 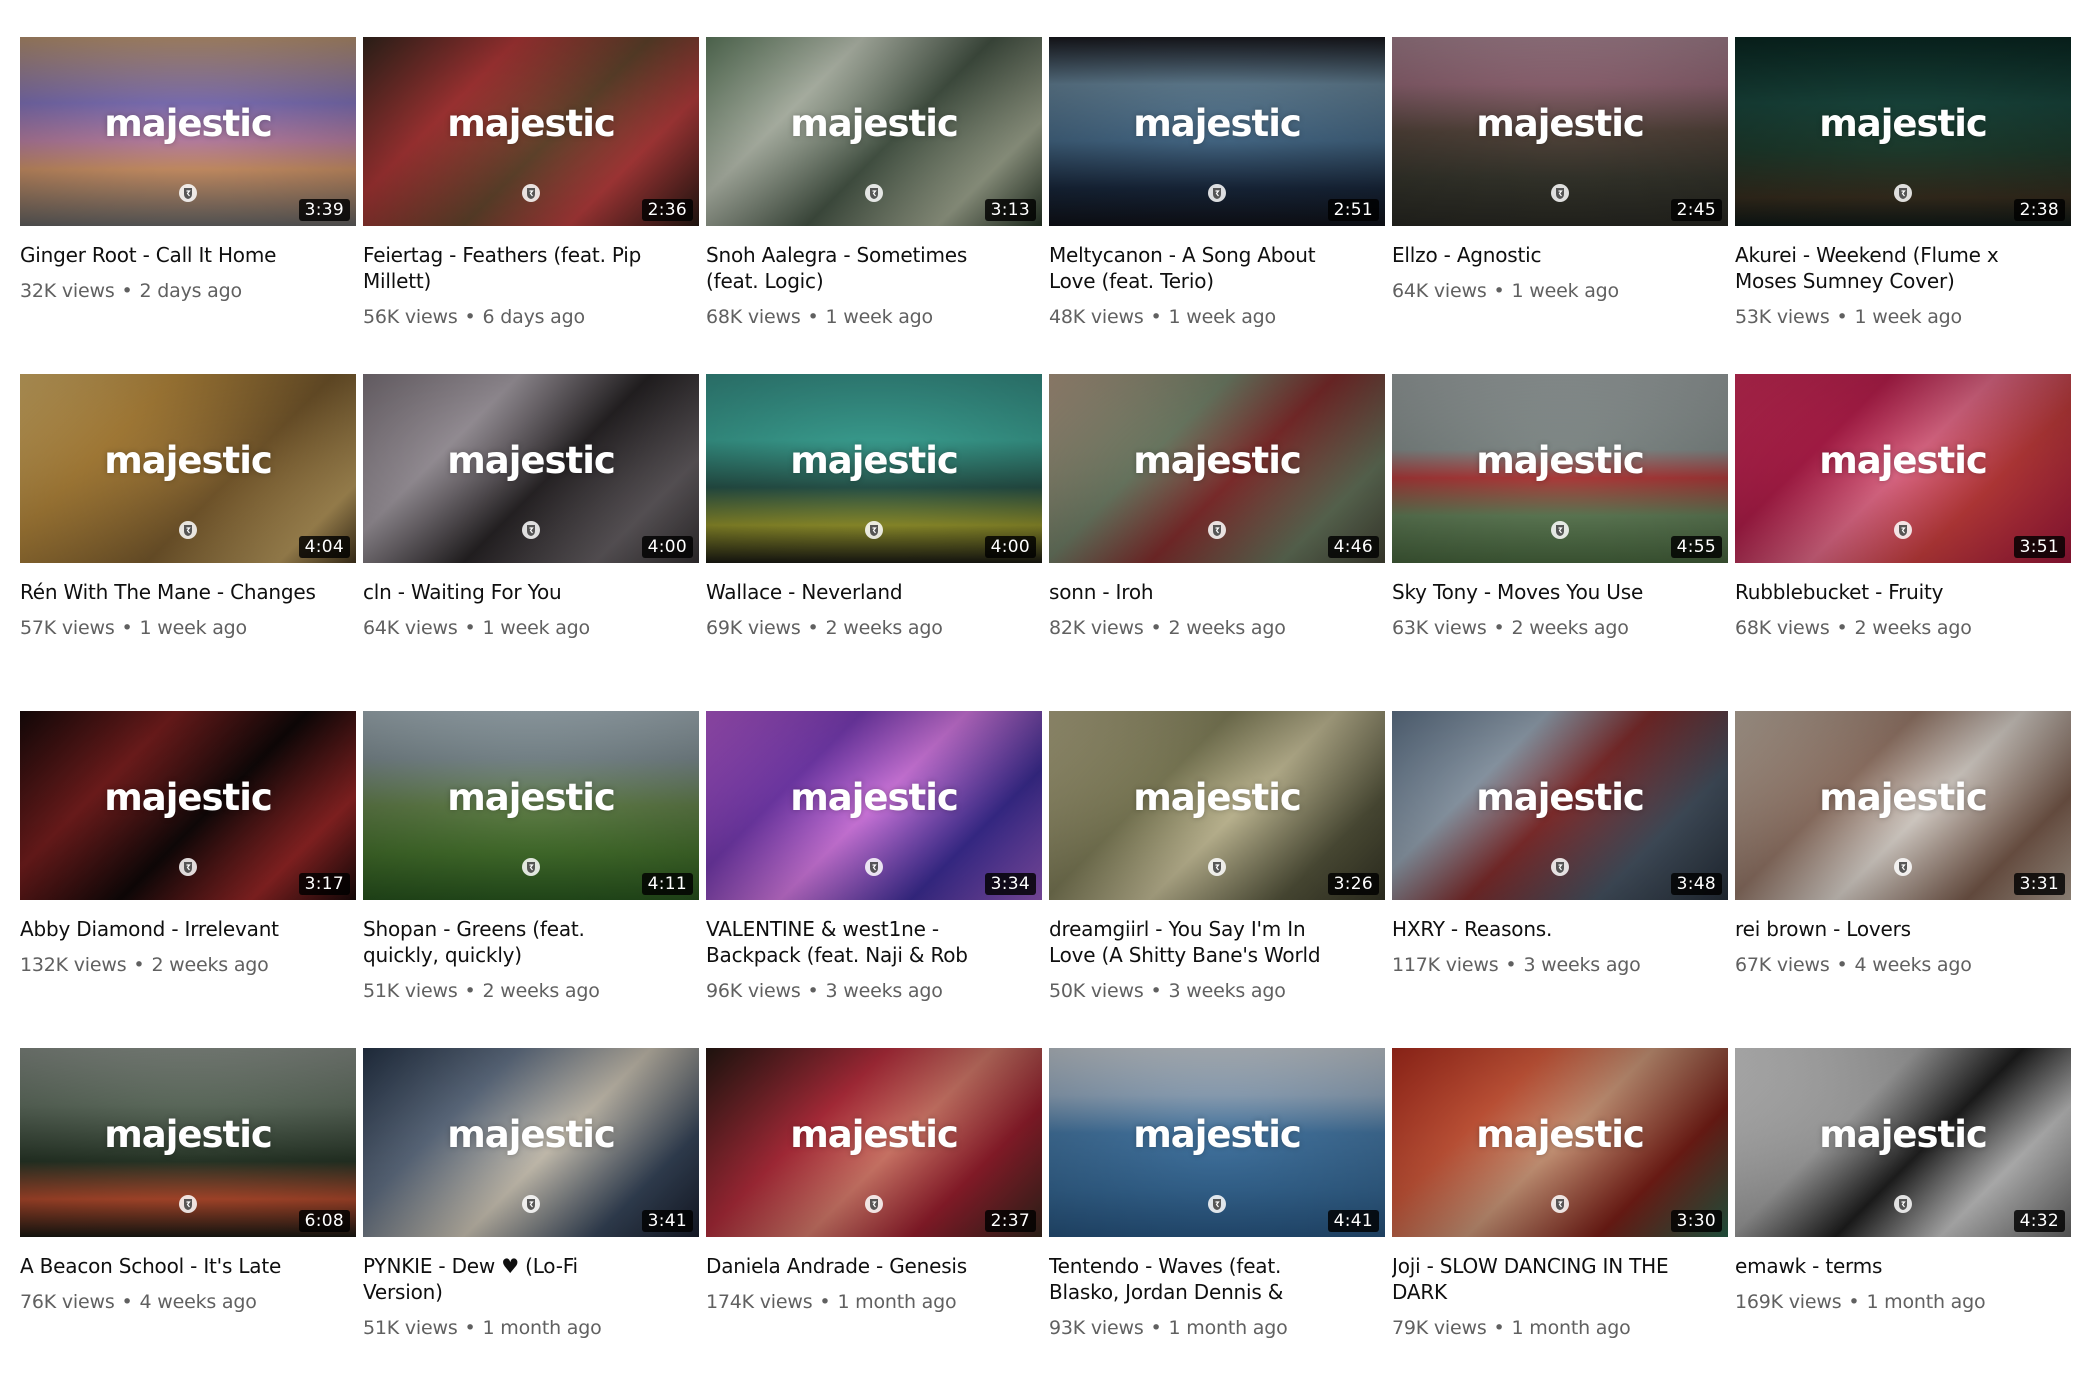 I want to click on video-title: HXRY - Reasons., so click(x=1542, y=929).